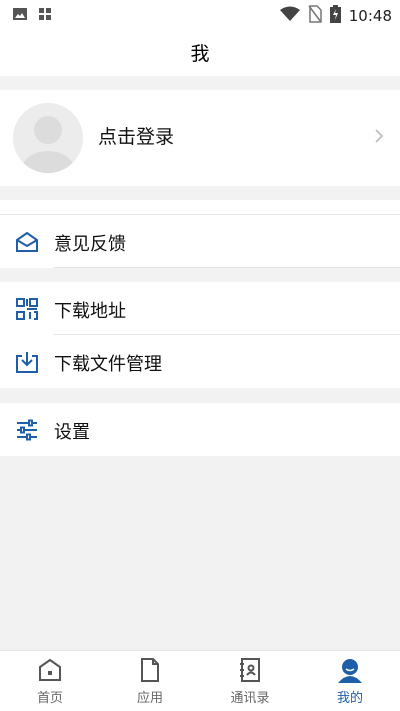 The height and width of the screenshot is (711, 400). Describe the element at coordinates (200, 138) in the screenshot. I see `profile-login-row: 点击登录` at that location.